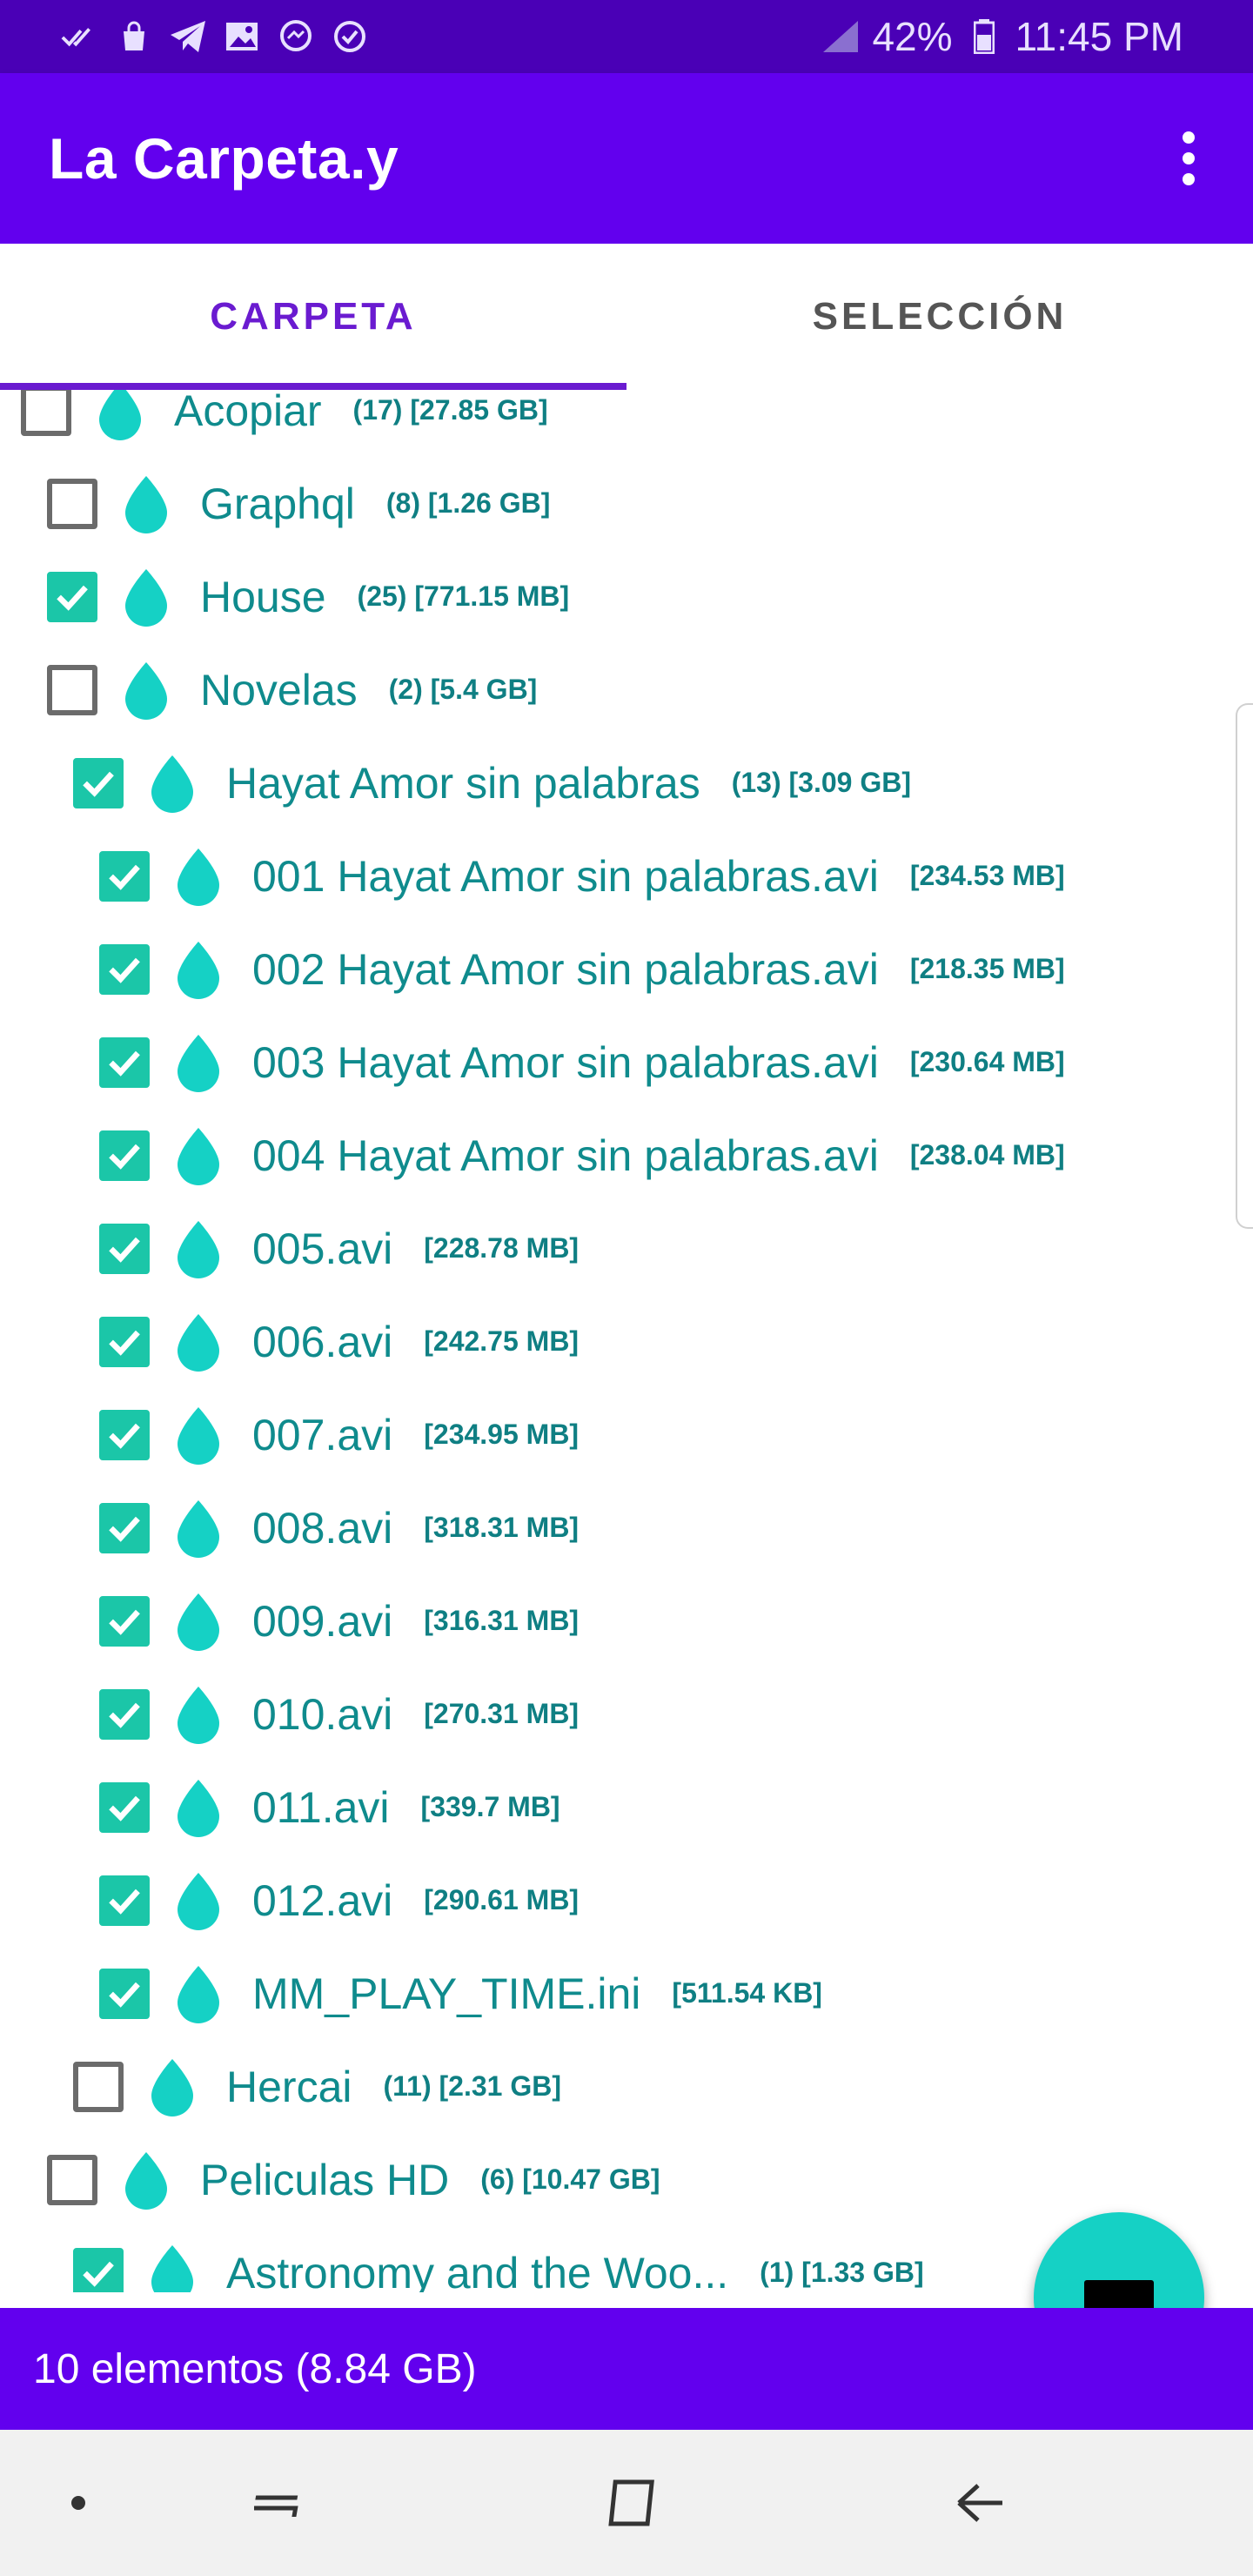 Image resolution: width=1253 pixels, height=2576 pixels. What do you see at coordinates (842, 2272) in the screenshot?
I see `item-size: (1) [1.33 GB]` at bounding box center [842, 2272].